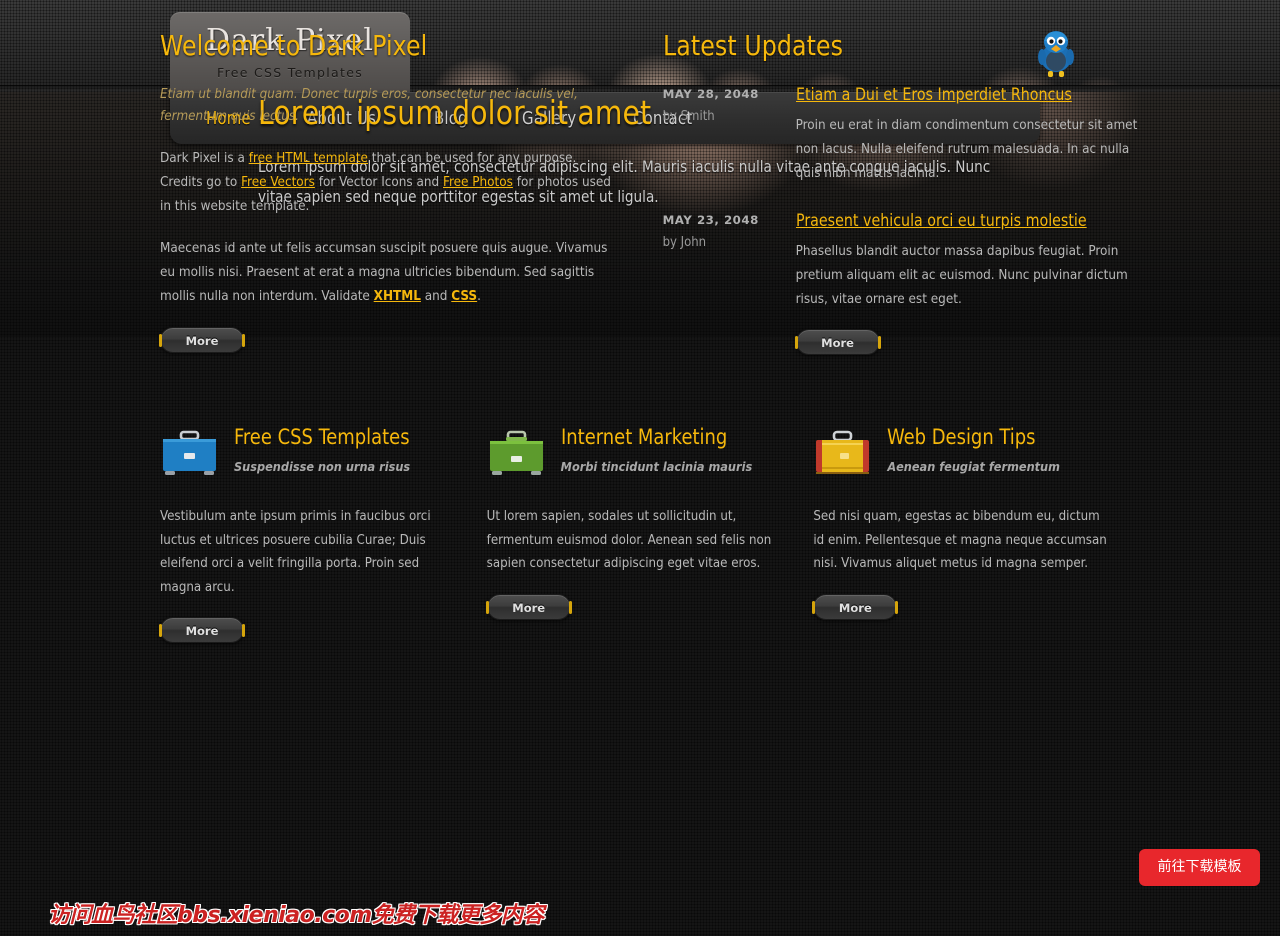 This screenshot has width=1280, height=936. I want to click on yellow-suitcase-icon, so click(842, 454).